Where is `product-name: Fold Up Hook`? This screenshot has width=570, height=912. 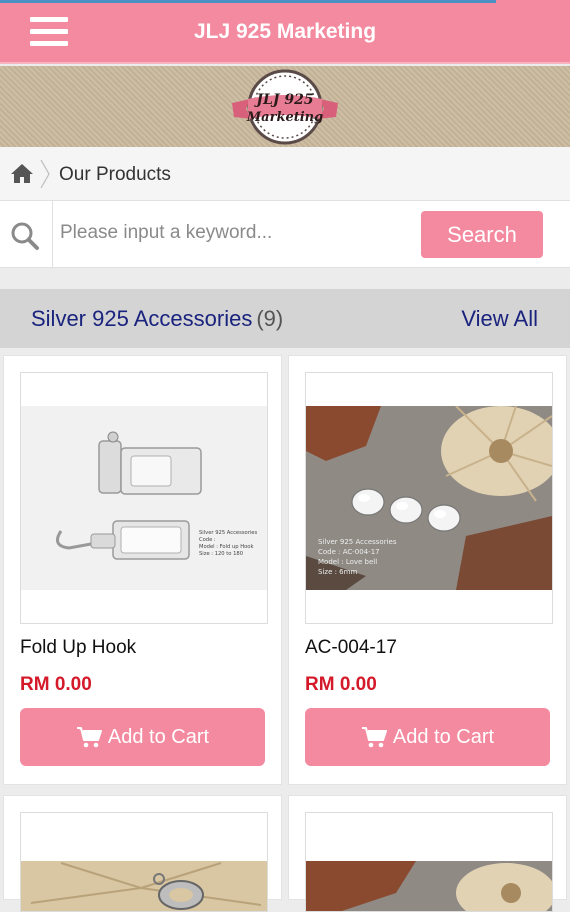
product-name: Fold Up Hook is located at coordinates (78, 648).